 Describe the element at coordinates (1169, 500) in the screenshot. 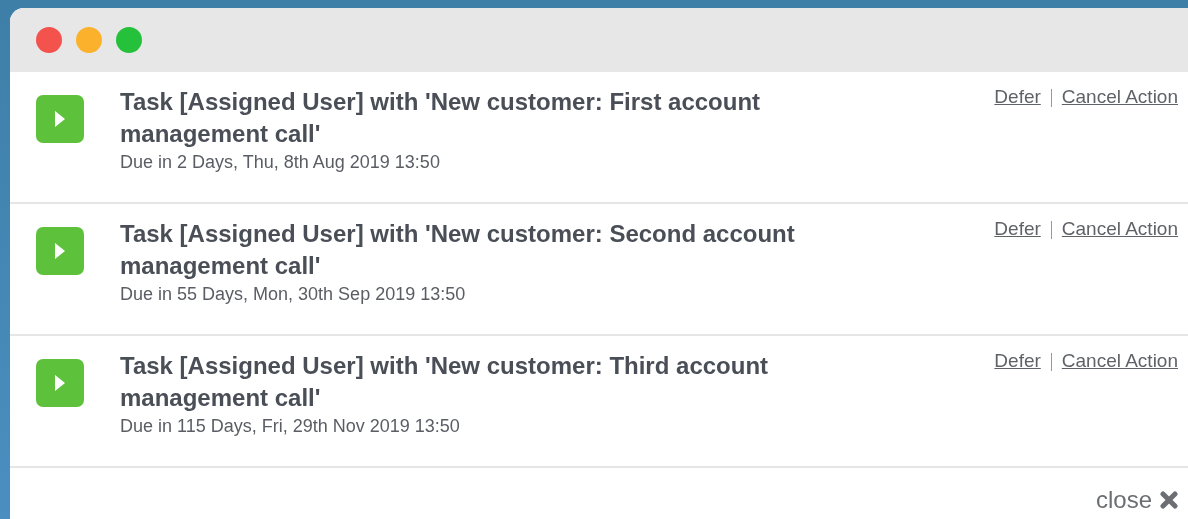

I see `close-icon` at that location.